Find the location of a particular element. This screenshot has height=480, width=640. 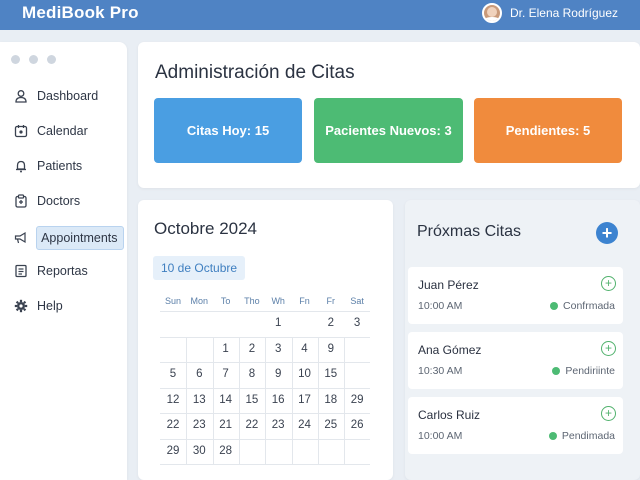

sidebar-item-appointments: Appointments is located at coordinates (68, 238).